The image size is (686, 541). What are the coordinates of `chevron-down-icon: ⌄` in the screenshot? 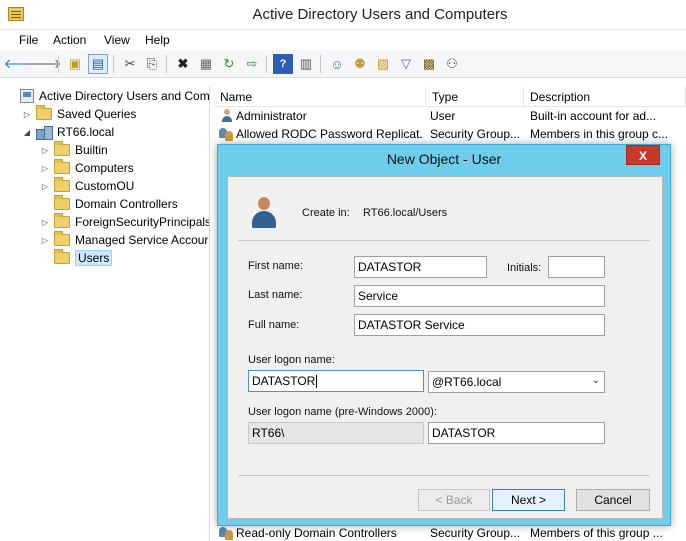 It's located at (595, 380).